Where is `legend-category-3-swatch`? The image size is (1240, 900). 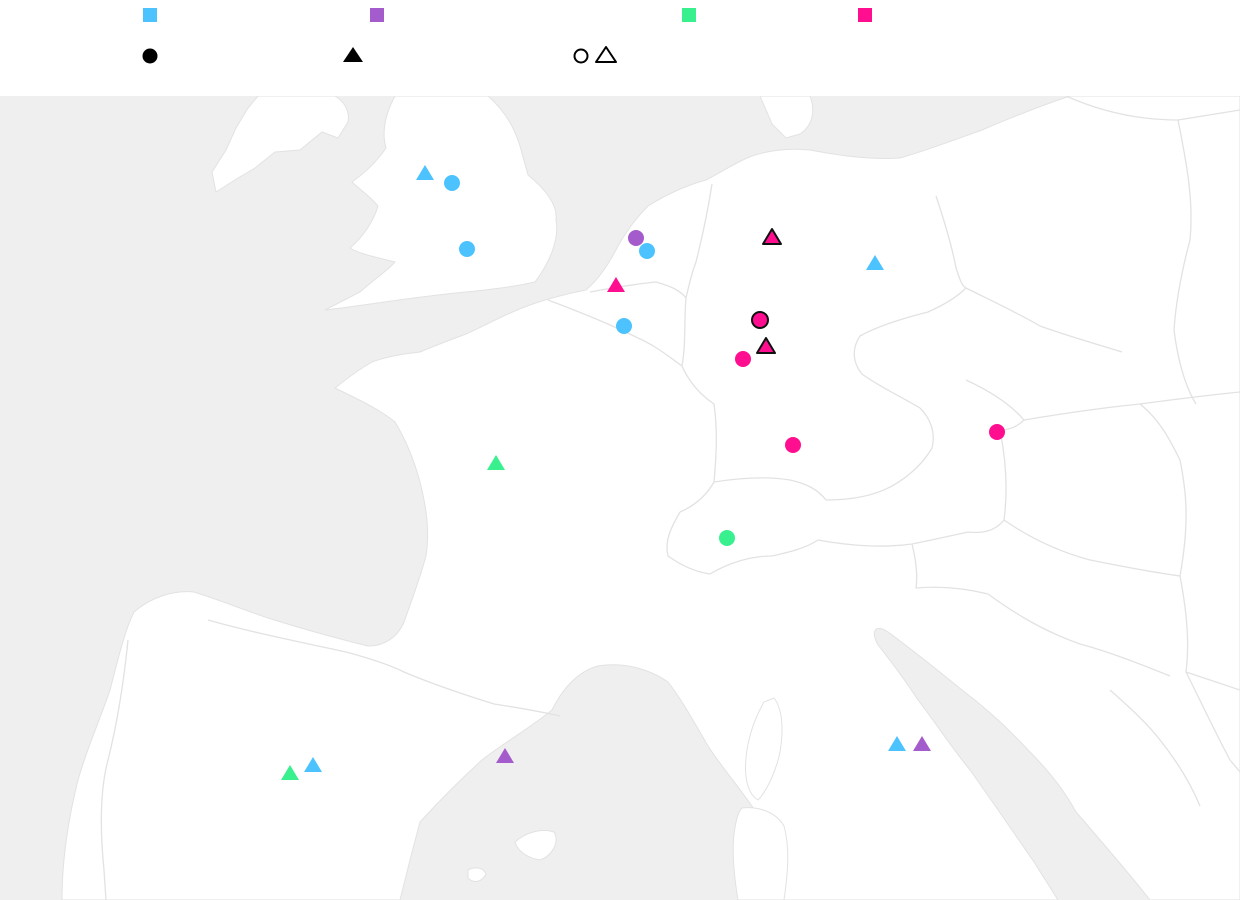
legend-category-3-swatch is located at coordinates (689, 15).